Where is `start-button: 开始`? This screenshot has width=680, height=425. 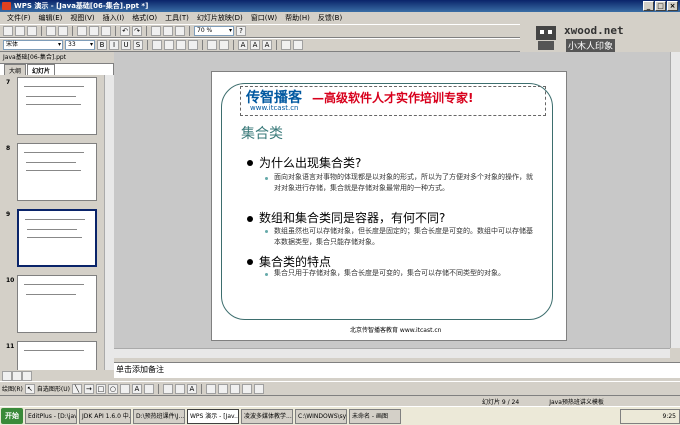 start-button: 开始 is located at coordinates (12, 416).